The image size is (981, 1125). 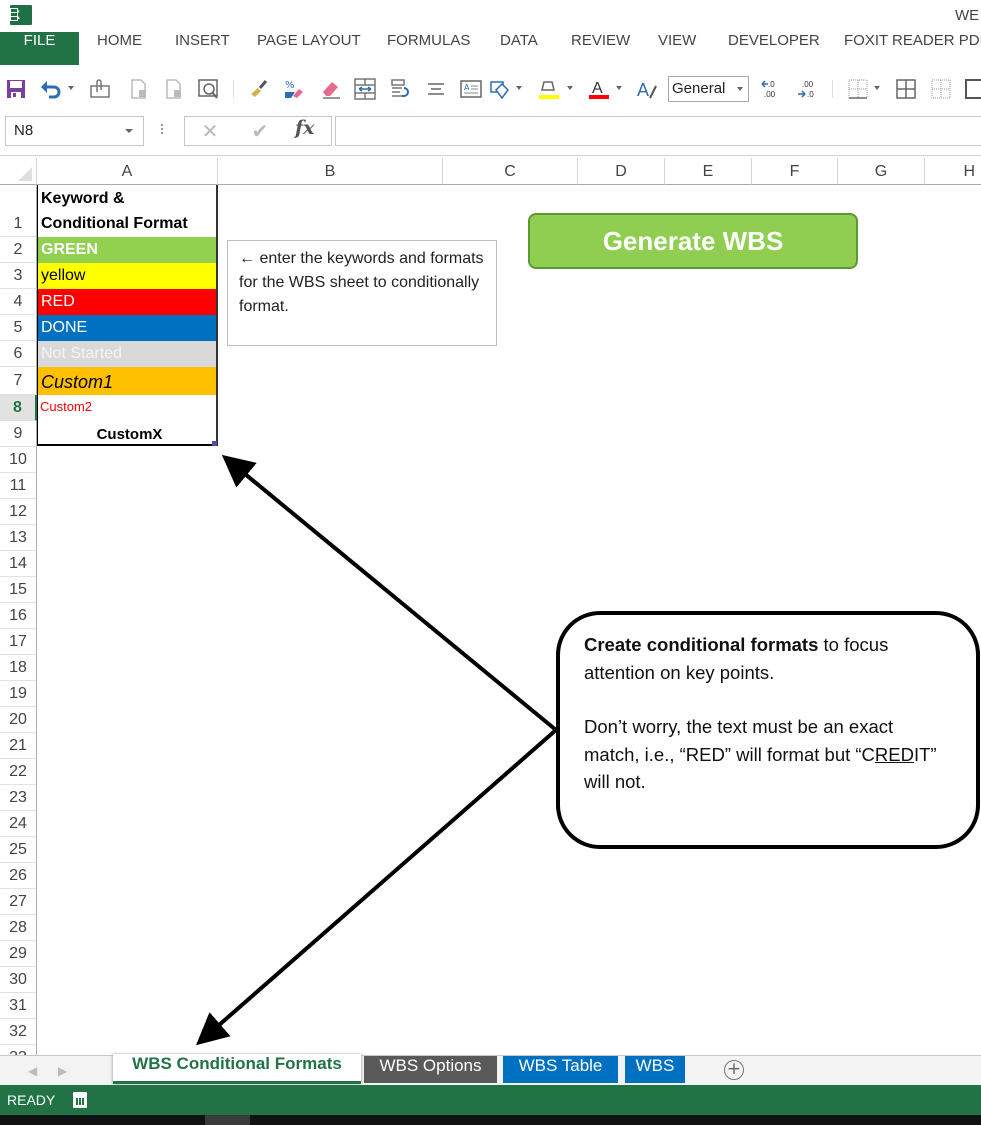 What do you see at coordinates (18, 1050) in the screenshot?
I see `row-header: 33` at bounding box center [18, 1050].